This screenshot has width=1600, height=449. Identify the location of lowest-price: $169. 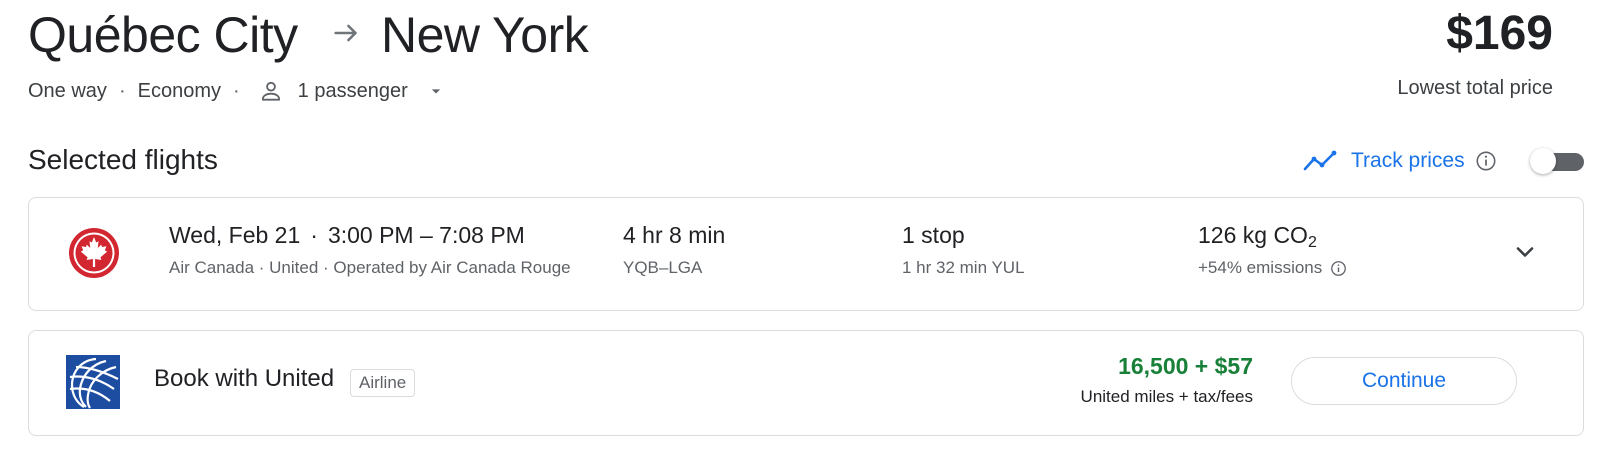
(1499, 33).